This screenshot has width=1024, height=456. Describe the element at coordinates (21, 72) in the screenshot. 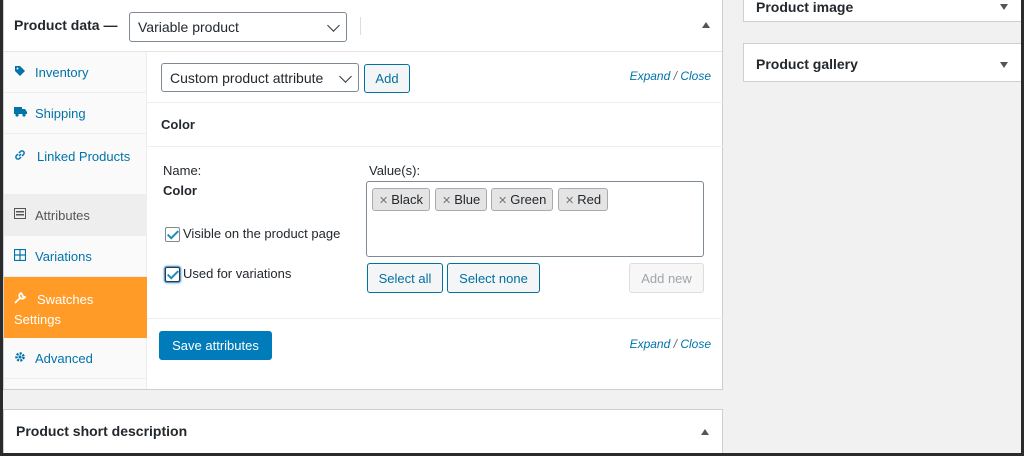

I see `tag-icon` at that location.